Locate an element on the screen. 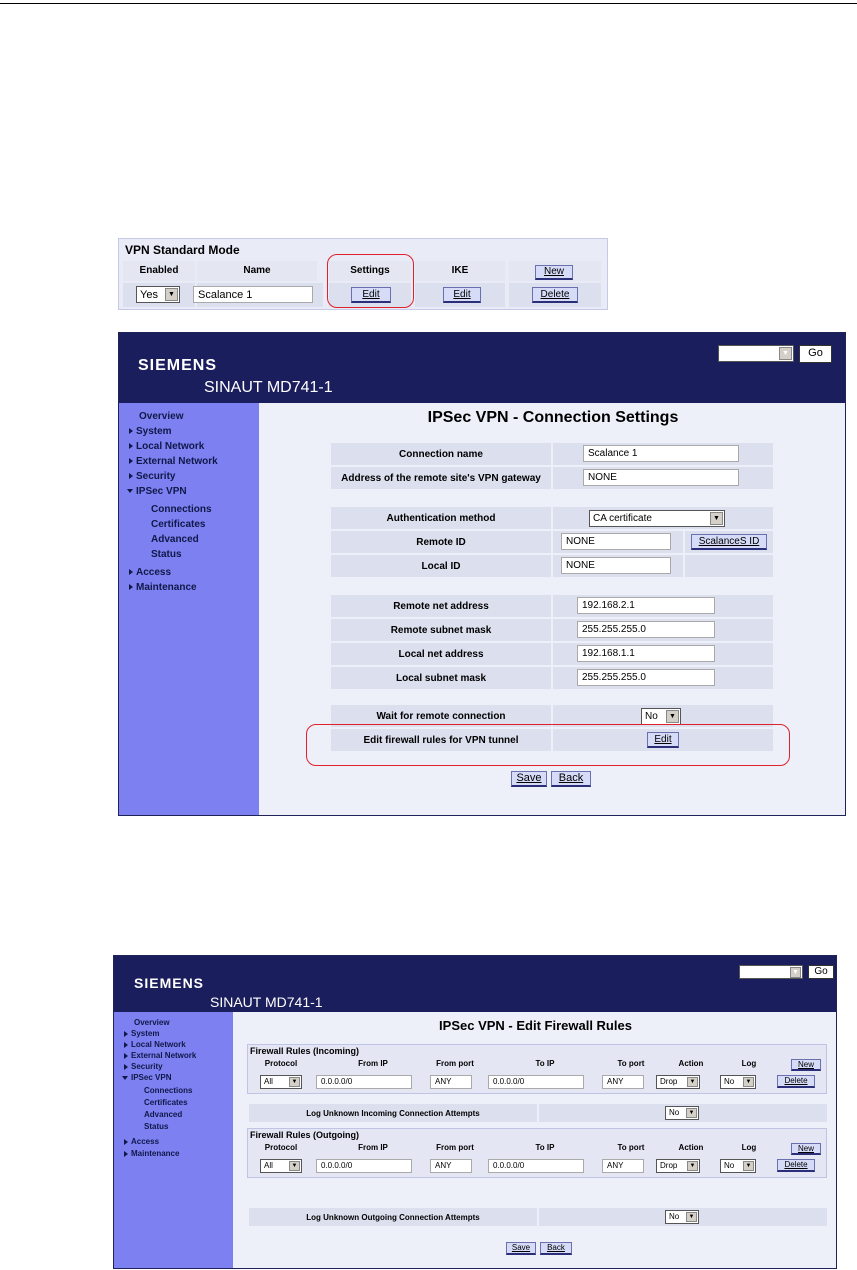  scalance-id-button: ScalanceS ID is located at coordinates (729, 542).